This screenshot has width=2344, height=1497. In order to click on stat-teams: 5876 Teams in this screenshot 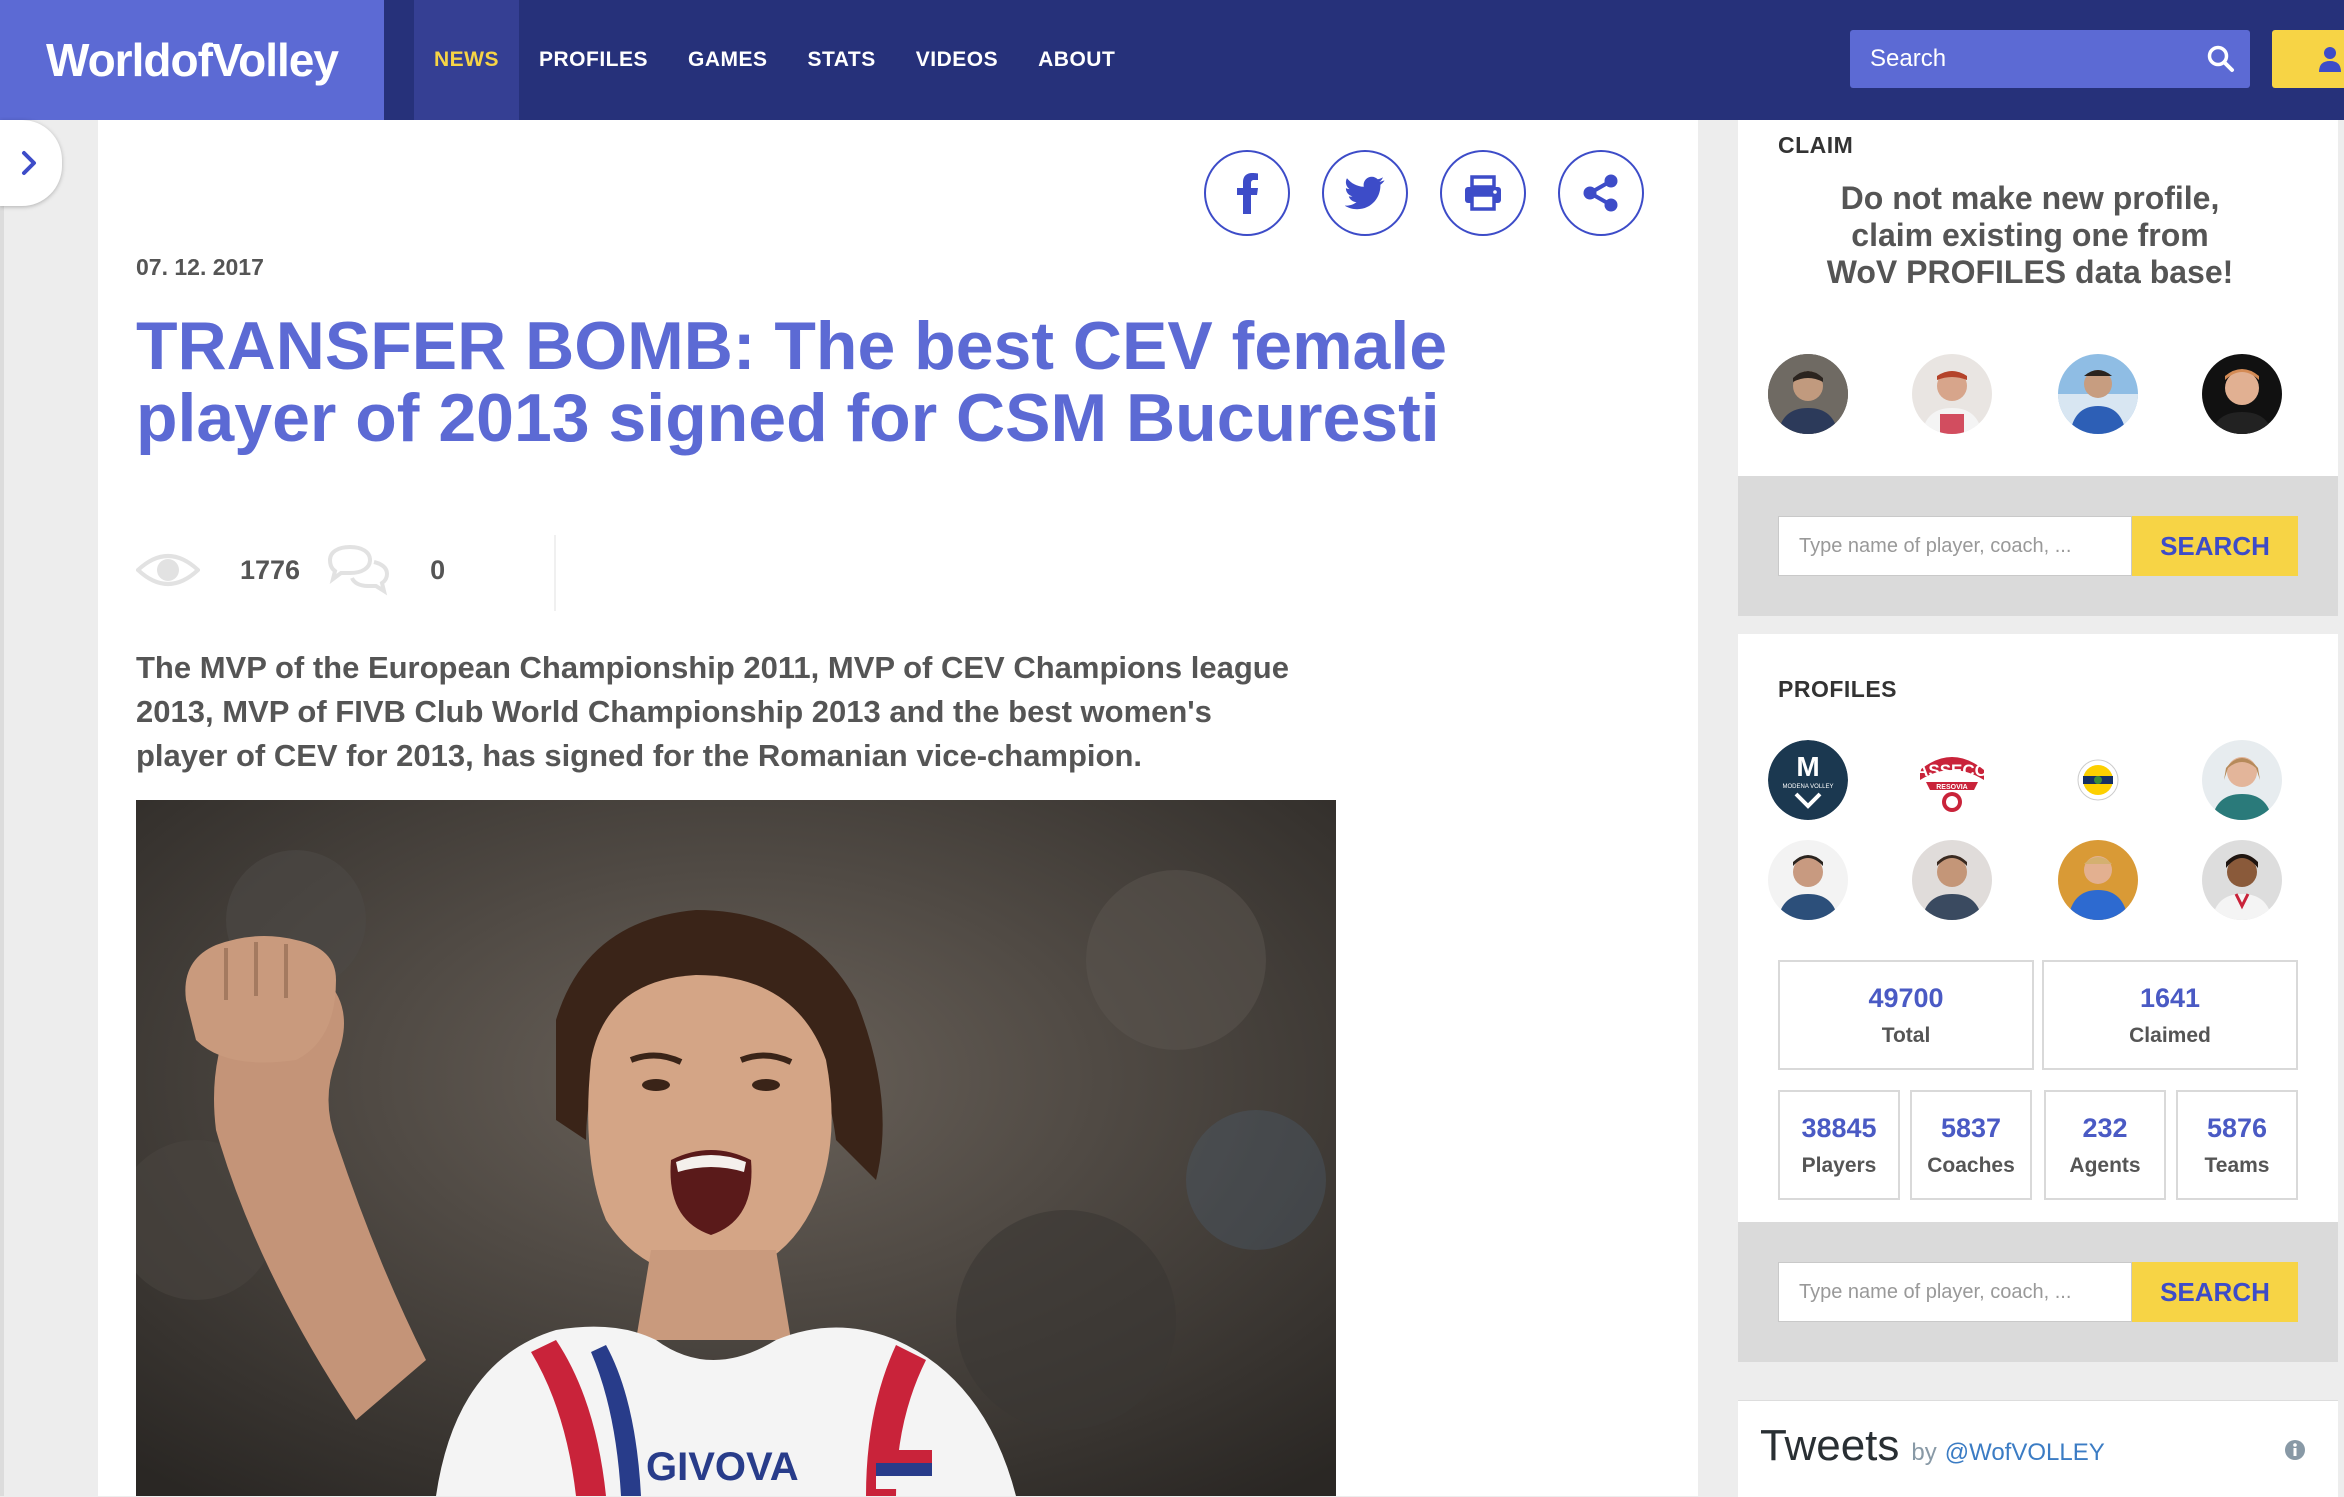, I will do `click(2237, 1145)`.